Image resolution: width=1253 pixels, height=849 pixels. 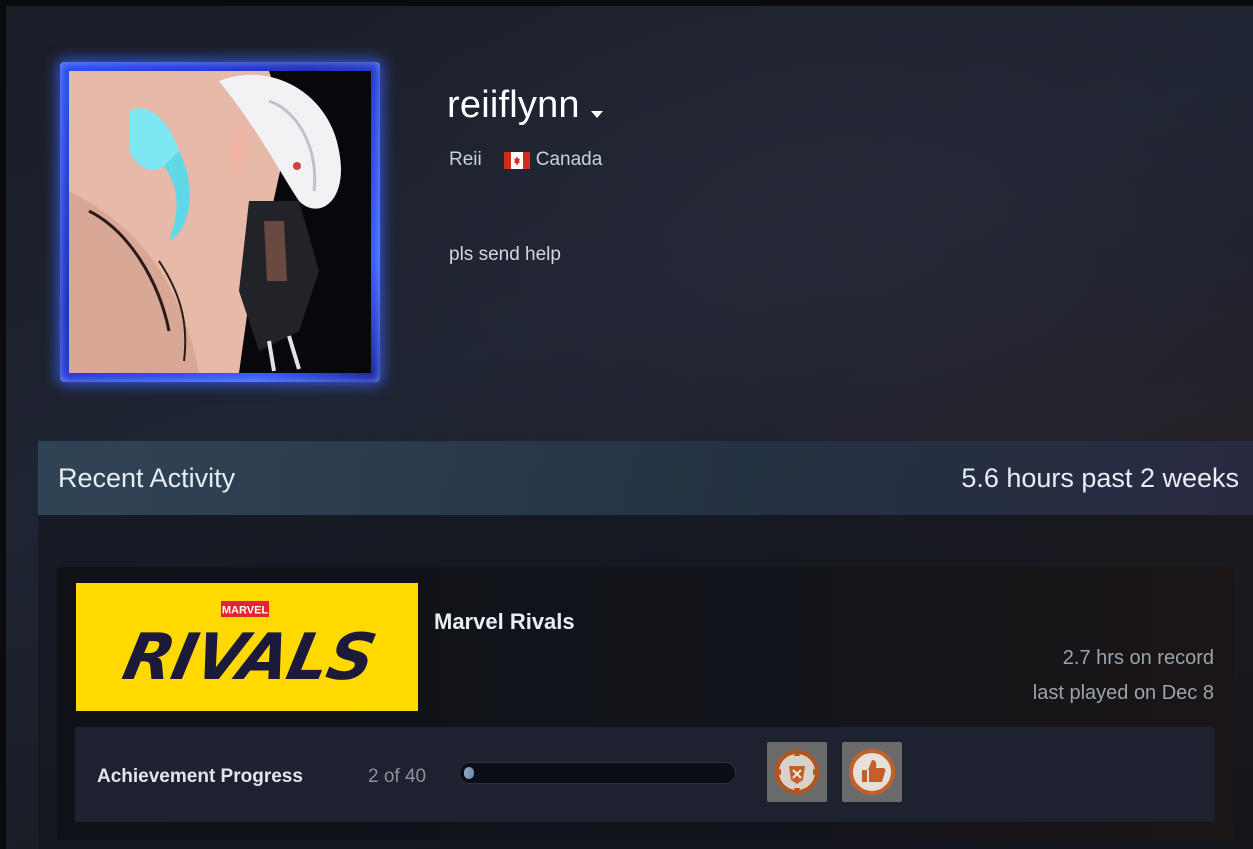 What do you see at coordinates (397, 776) in the screenshot?
I see `achievement-count: 2 of 40` at bounding box center [397, 776].